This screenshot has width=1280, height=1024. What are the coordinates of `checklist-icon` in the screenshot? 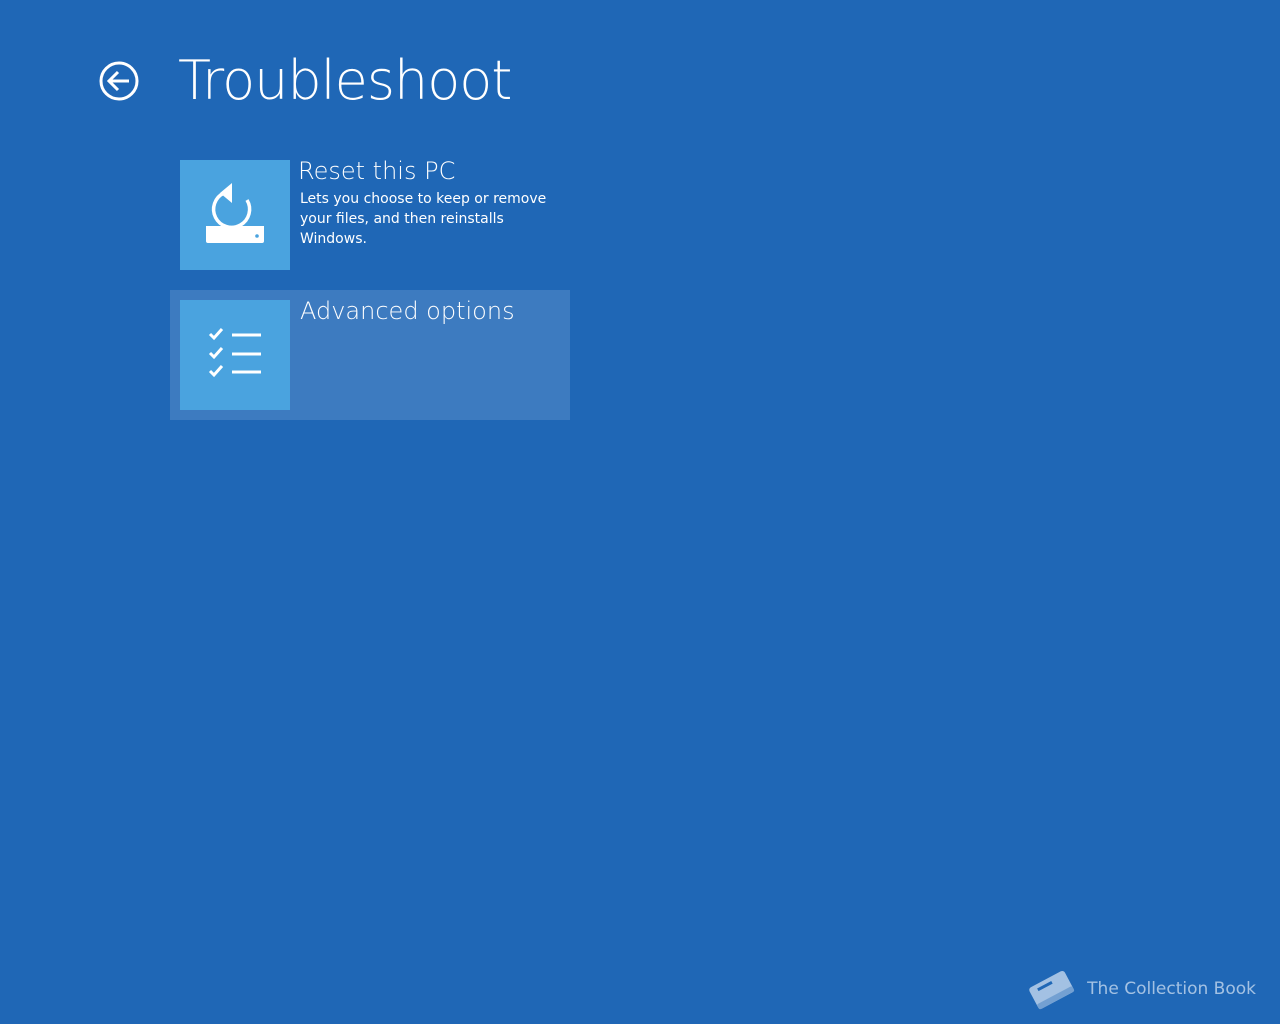 It's located at (234, 353).